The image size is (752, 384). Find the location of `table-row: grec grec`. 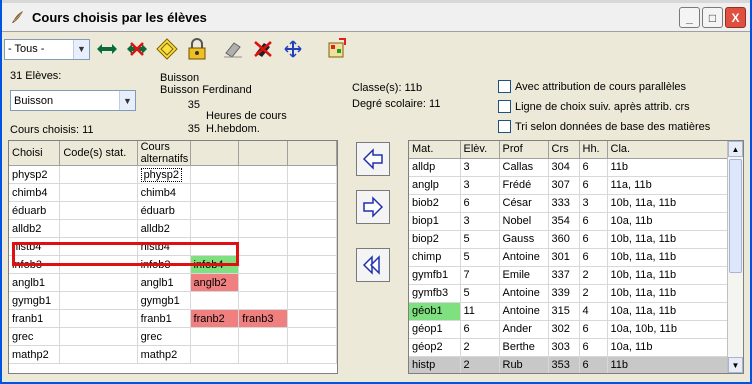

table-row: grec grec is located at coordinates (173, 336).